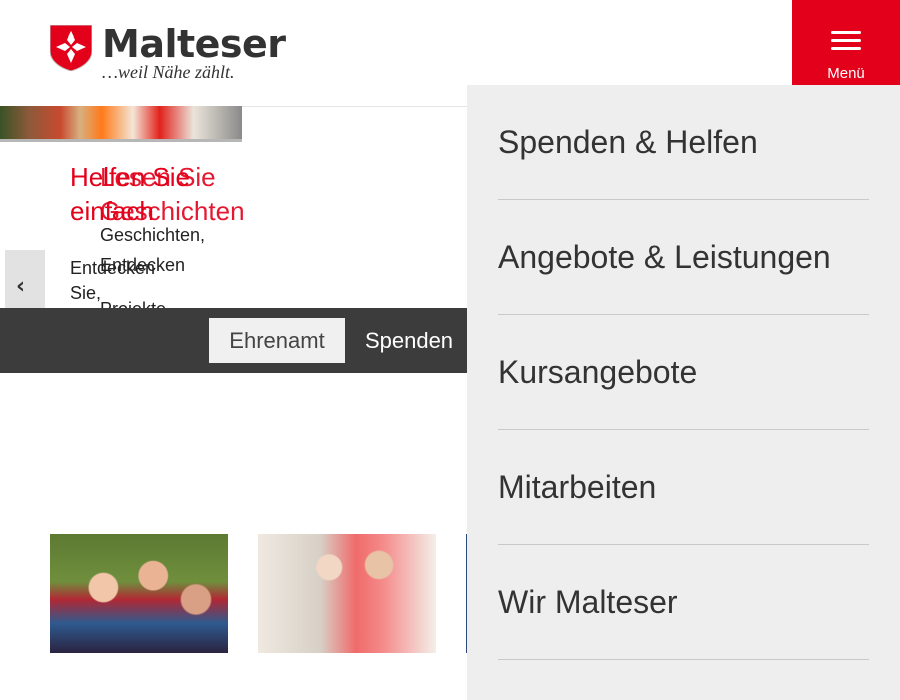  What do you see at coordinates (21, 286) in the screenshot?
I see `chevron-left-icon: ‹` at bounding box center [21, 286].